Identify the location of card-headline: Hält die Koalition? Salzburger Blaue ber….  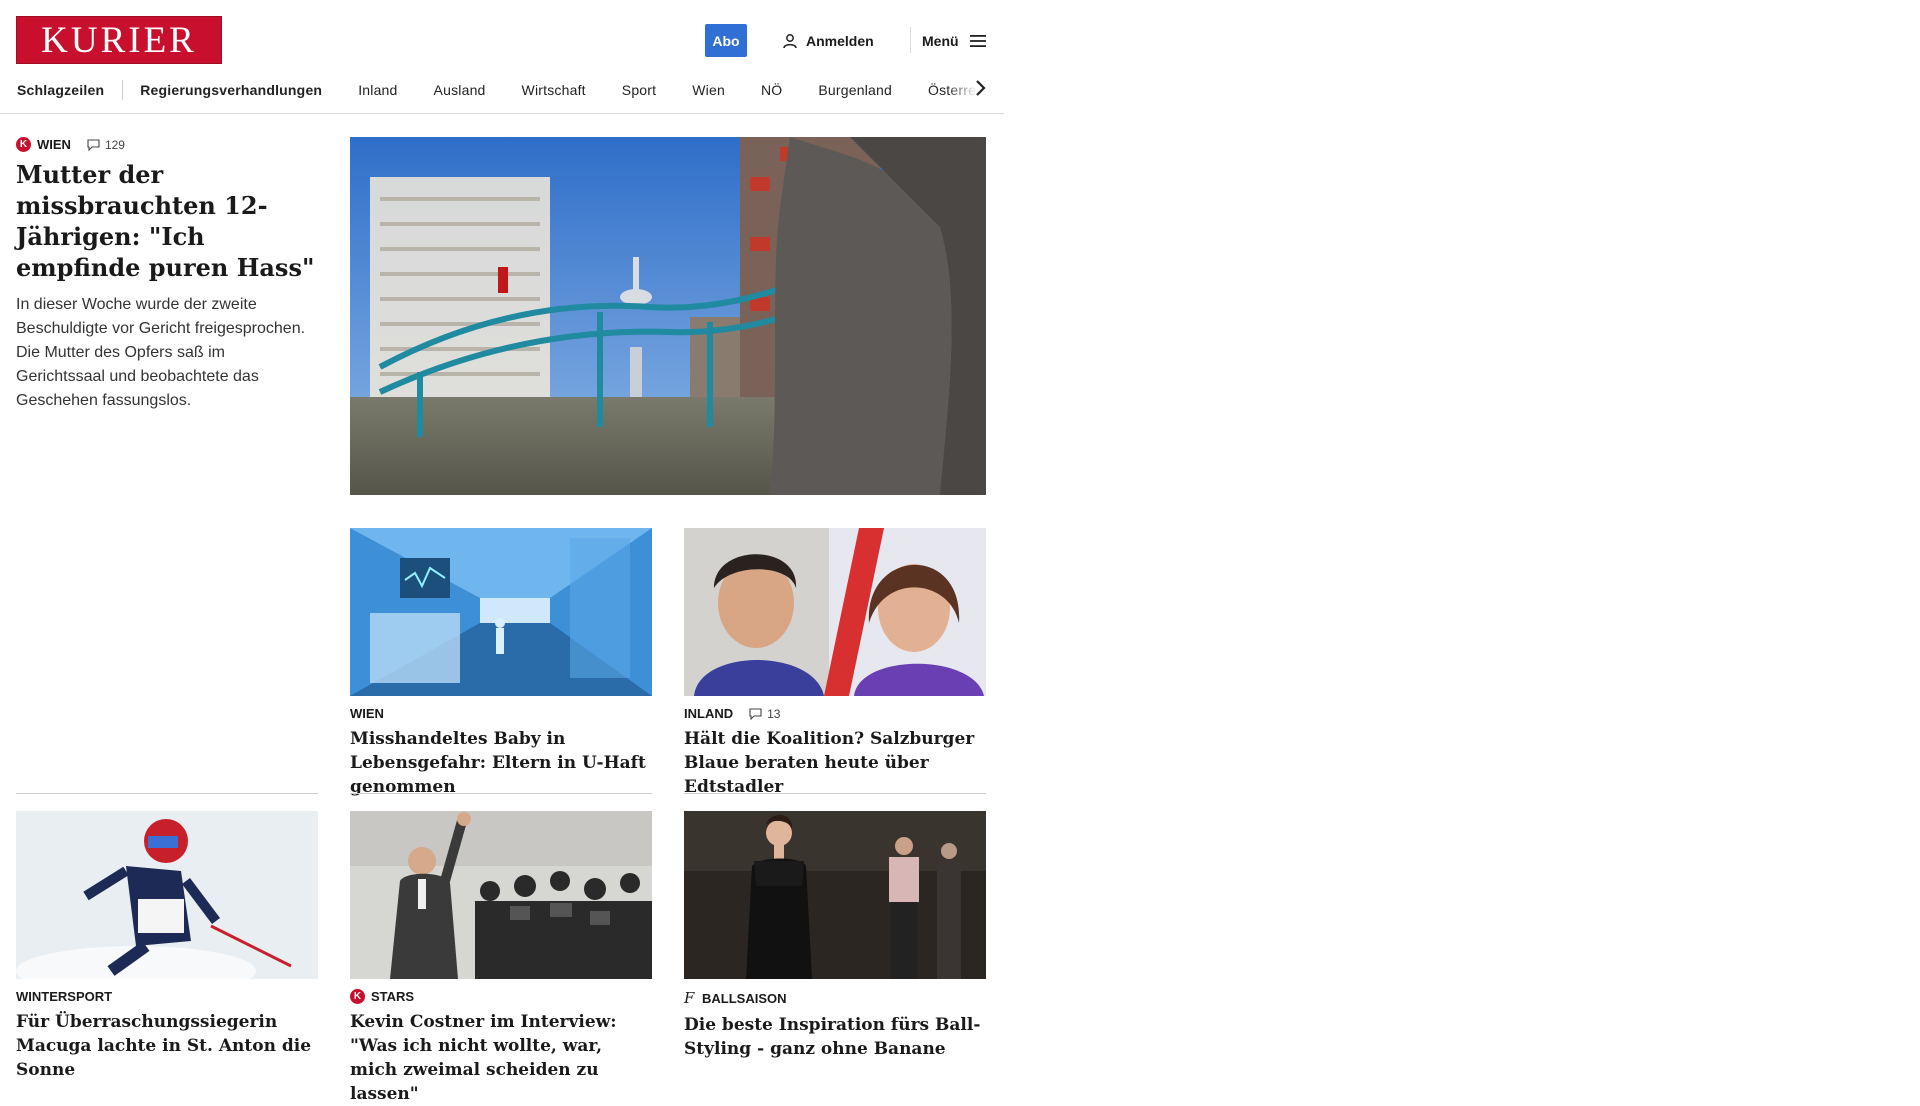
(835, 763).